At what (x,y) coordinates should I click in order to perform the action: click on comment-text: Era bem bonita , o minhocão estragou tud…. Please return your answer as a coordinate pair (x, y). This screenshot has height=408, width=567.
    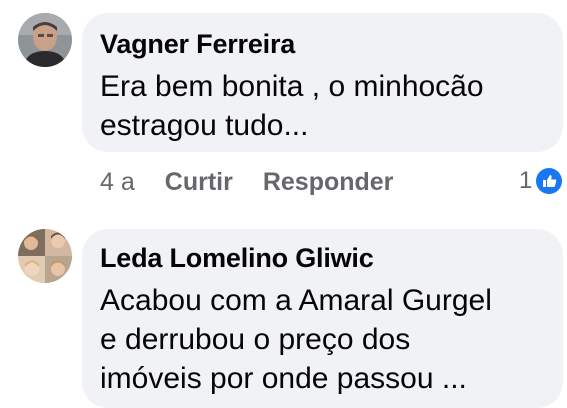
    Looking at the image, I should click on (292, 106).